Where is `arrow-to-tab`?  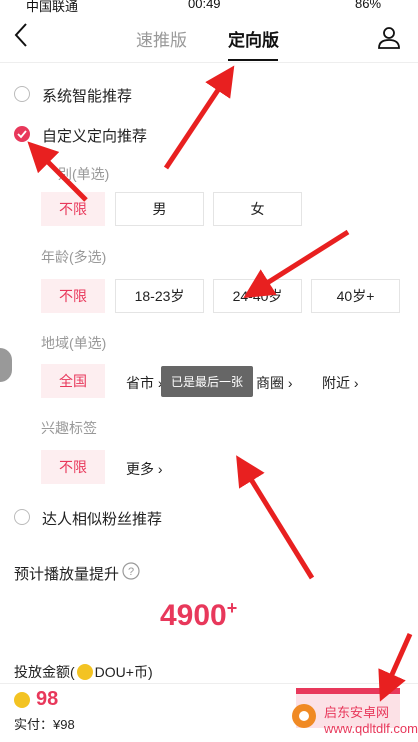 arrow-to-tab is located at coordinates (199, 117).